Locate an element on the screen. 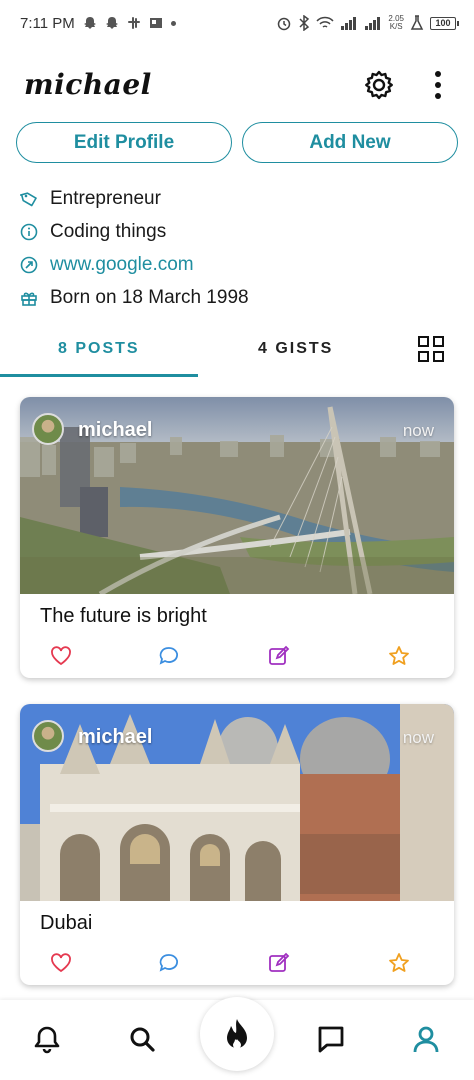  fire-icon is located at coordinates (237, 1034).